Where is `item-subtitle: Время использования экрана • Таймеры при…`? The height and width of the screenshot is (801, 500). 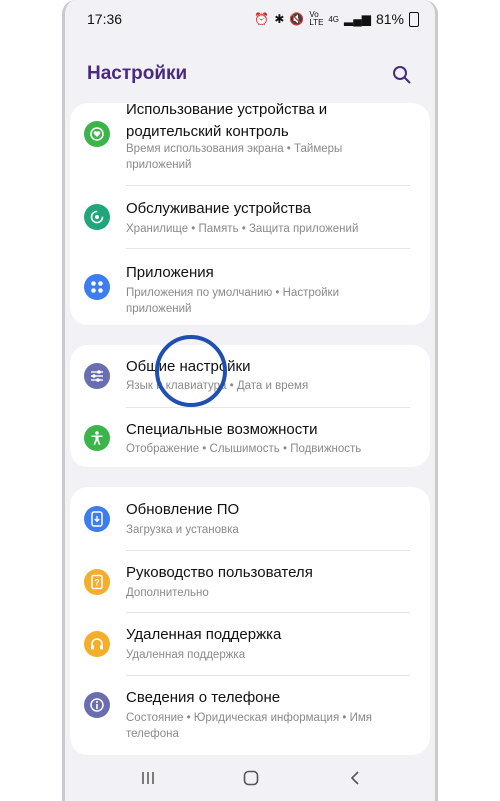 item-subtitle: Время использования экрана • Таймеры при… is located at coordinates (234, 157).